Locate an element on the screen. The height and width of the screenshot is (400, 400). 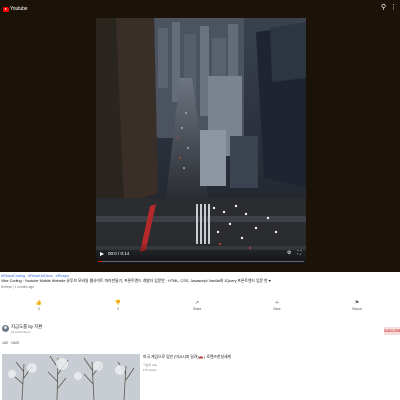
action-bar: 👍 0 👎 0 ↗ Share ＋ Save ⚑ Report is located at coordinates (200, 310).